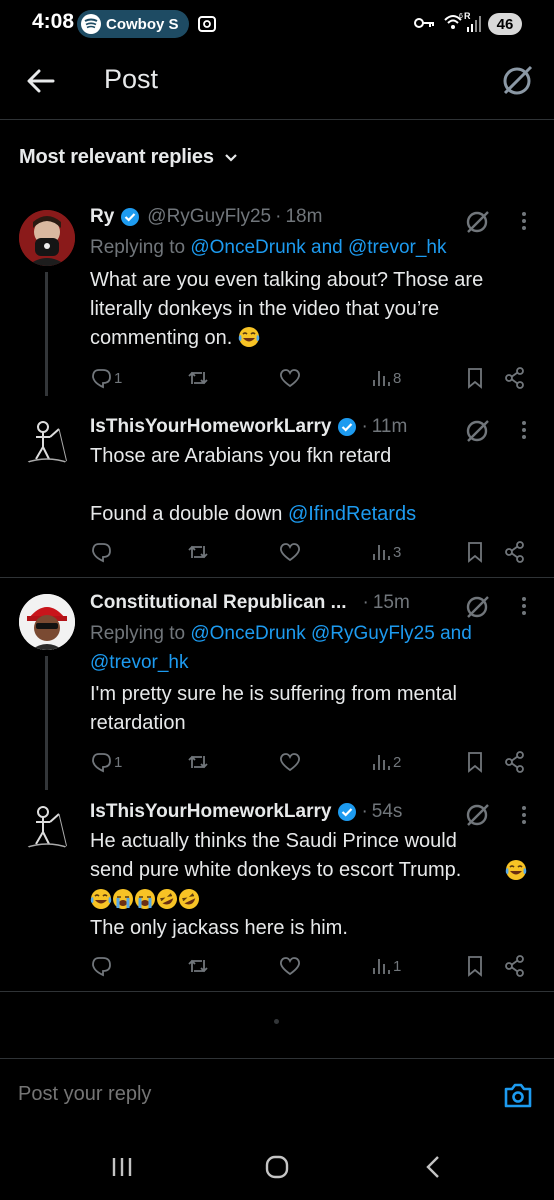 This screenshot has height=1200, width=554. I want to click on wifi-icon: 6, so click(454, 24).